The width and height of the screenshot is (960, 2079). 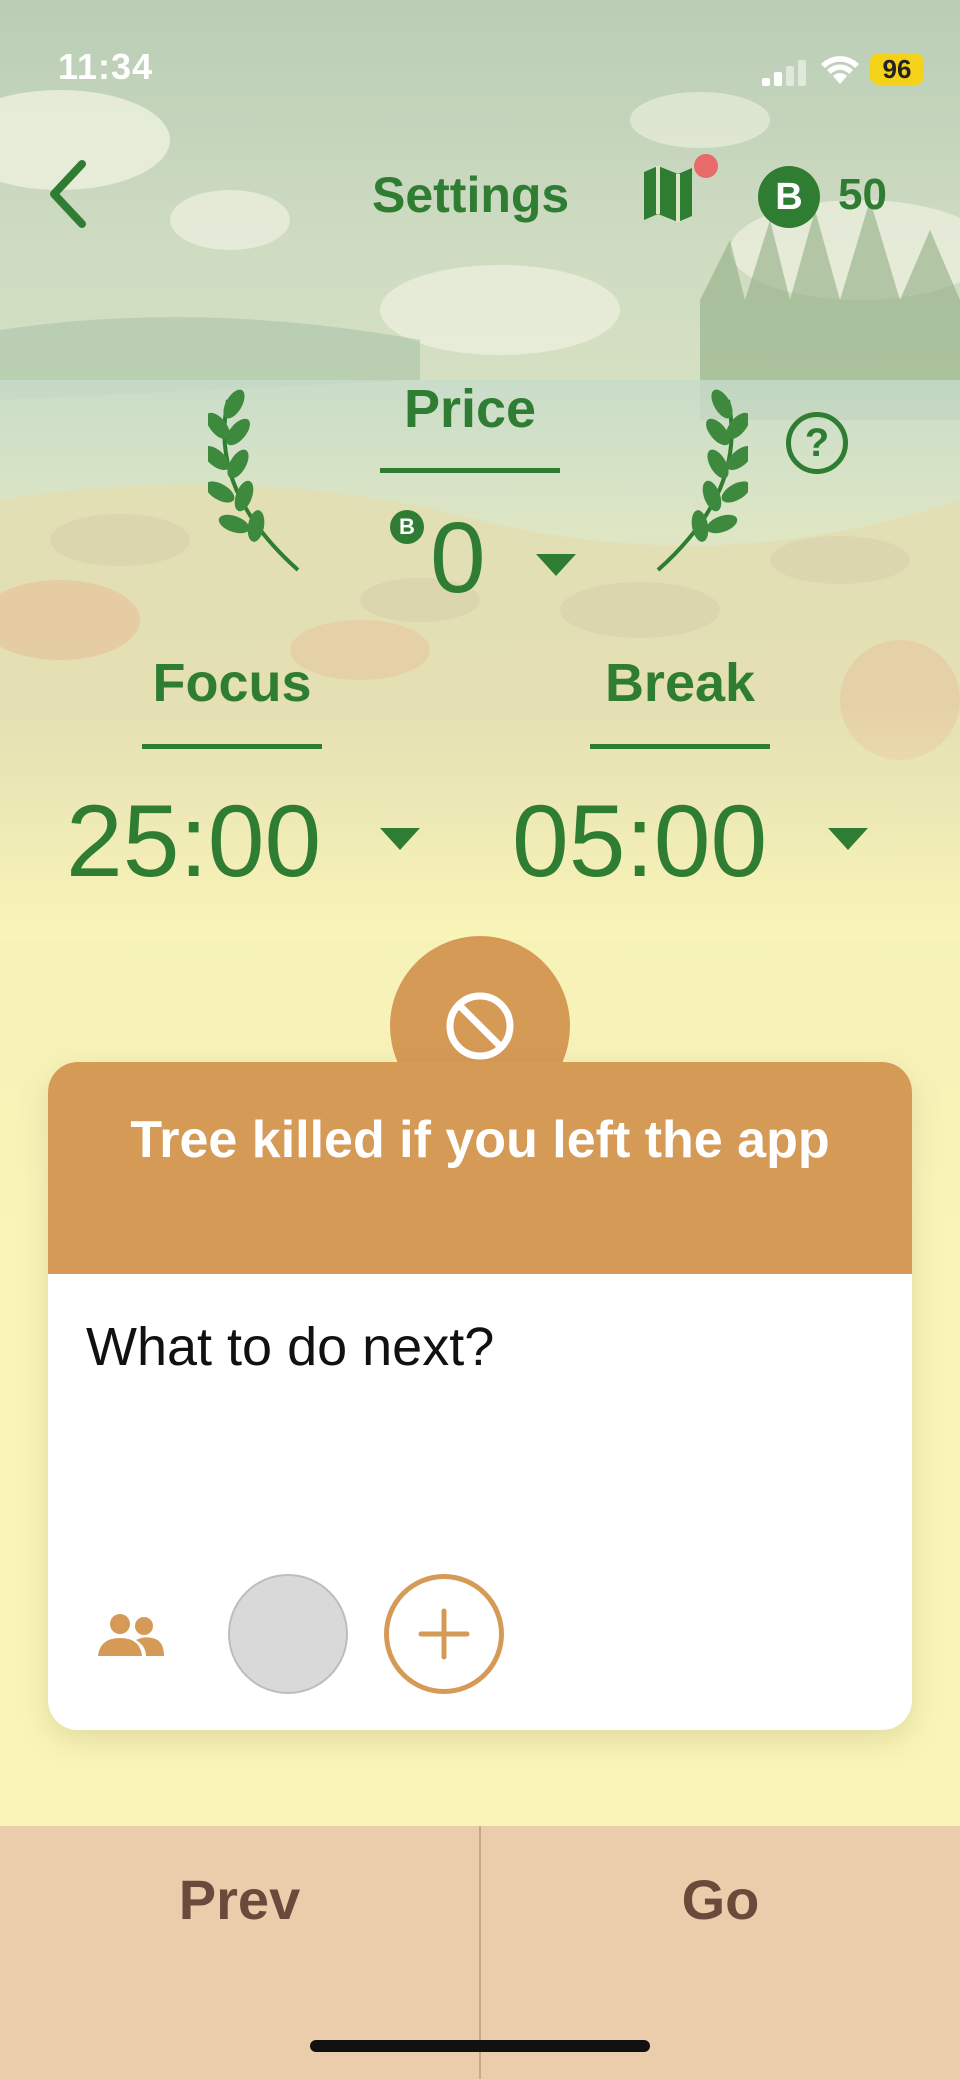 I want to click on prev-button: Prev, so click(x=239, y=1900).